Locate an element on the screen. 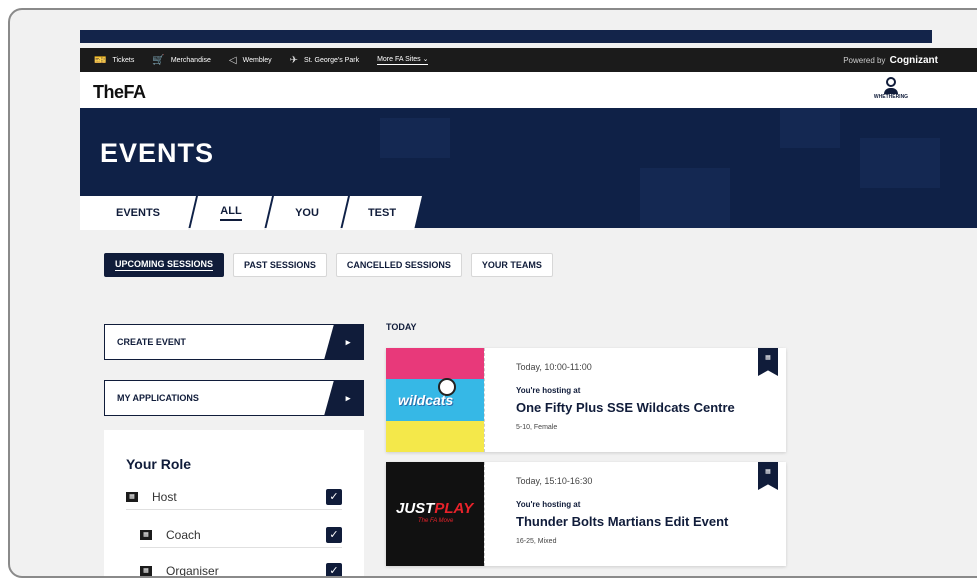 The height and width of the screenshot is (578, 977). event-time: Today, 15:10-16:30 is located at coordinates (554, 481).